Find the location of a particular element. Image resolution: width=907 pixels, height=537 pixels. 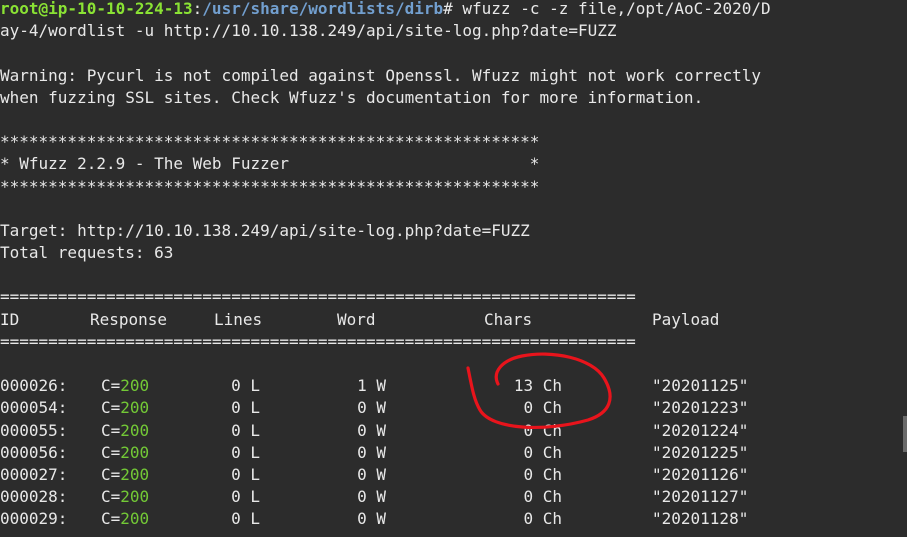

table-row: 000056: C=200 0 L 0 W 0 Ch "20201225" is located at coordinates (453, 453).